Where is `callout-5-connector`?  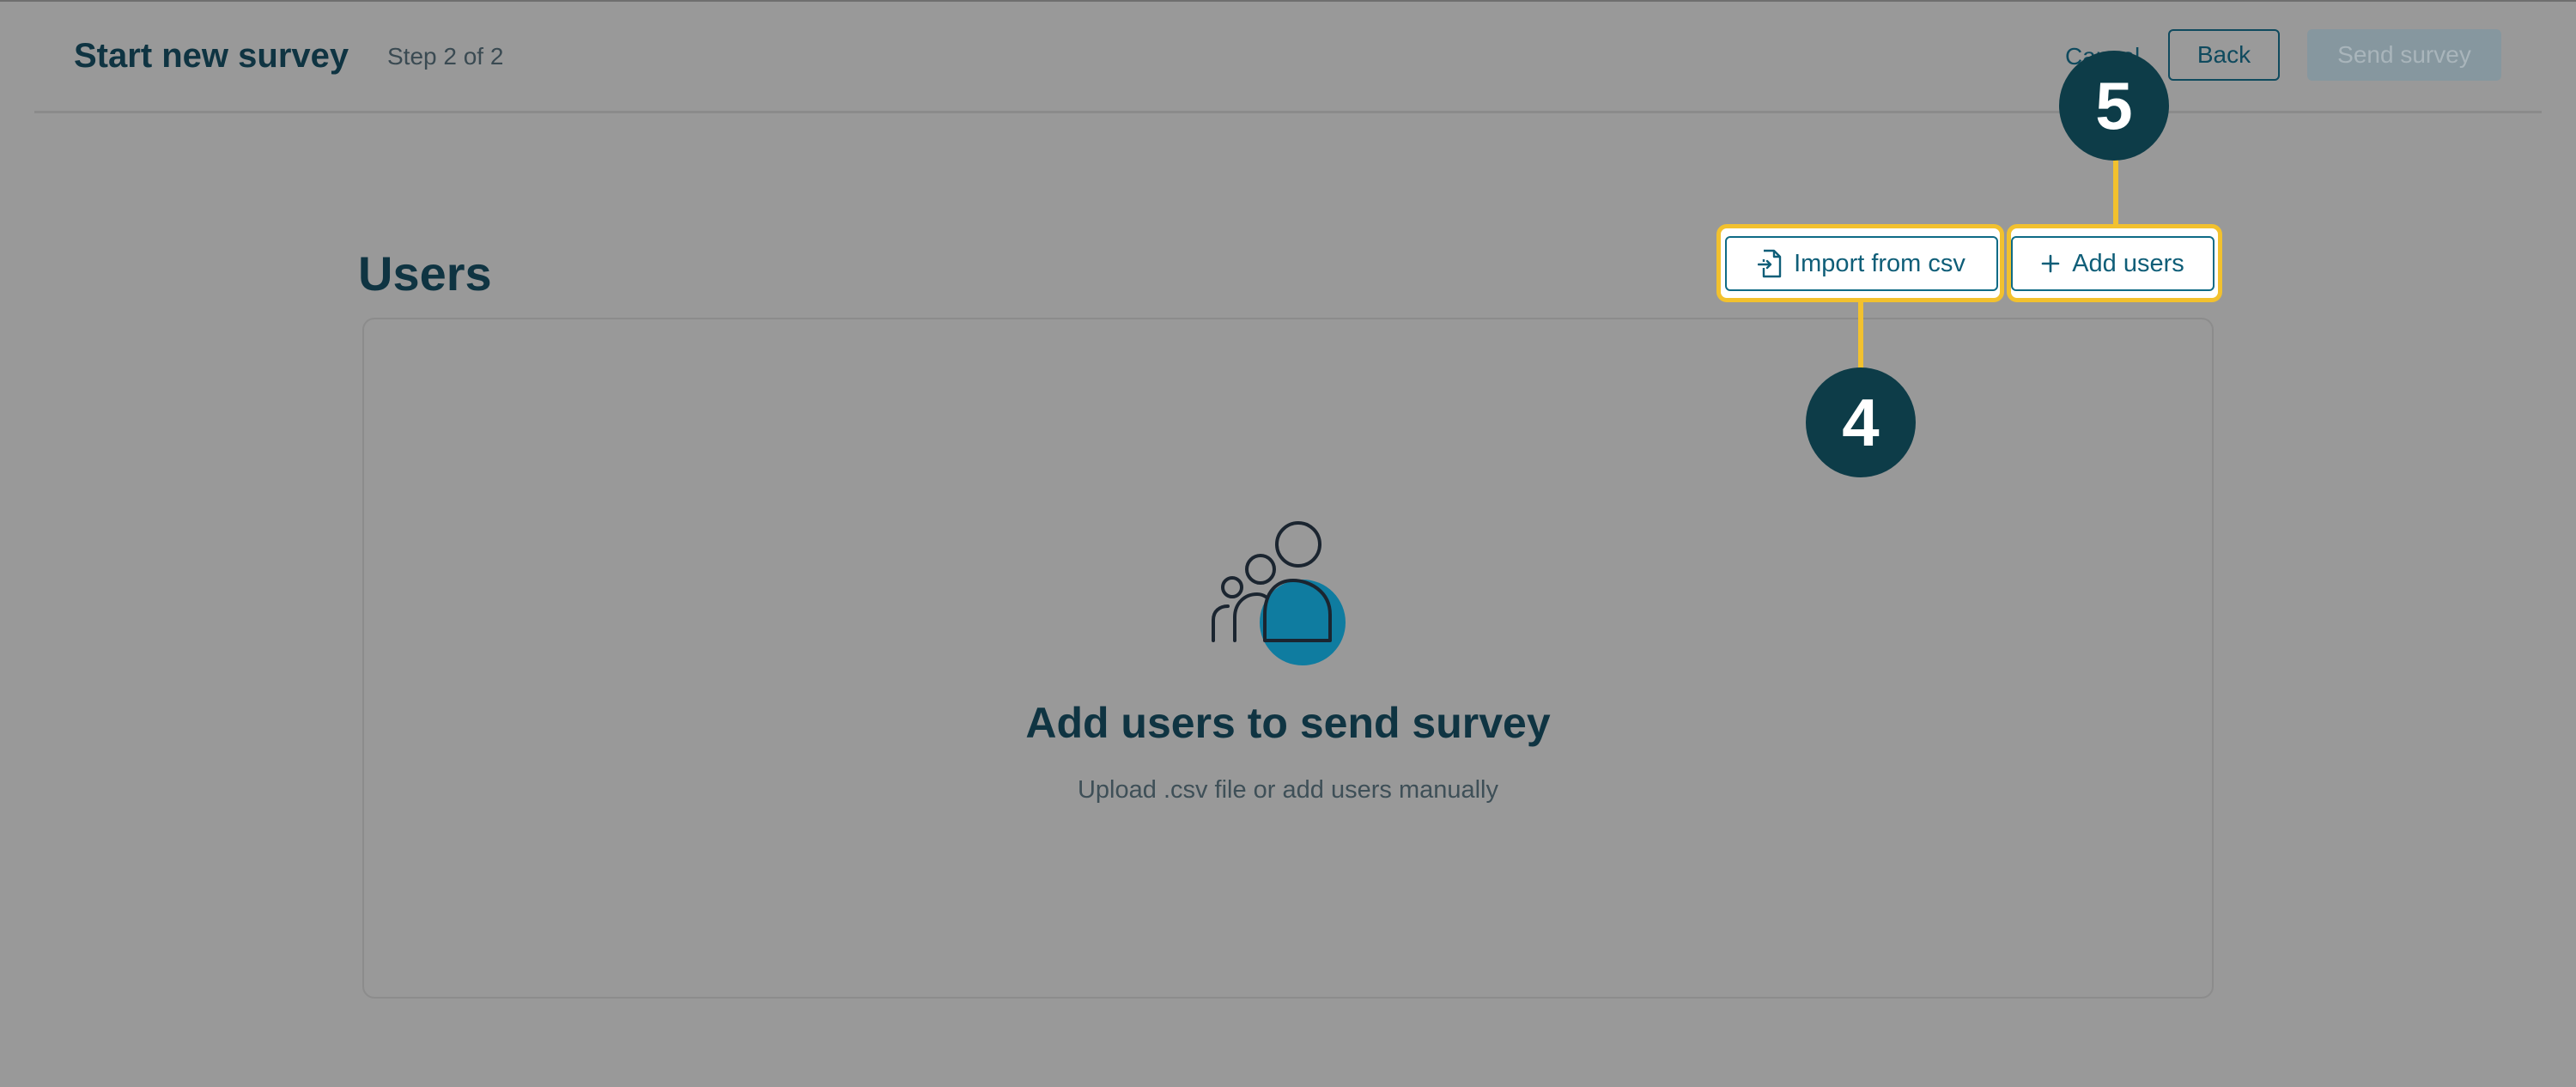 callout-5-connector is located at coordinates (2115, 191).